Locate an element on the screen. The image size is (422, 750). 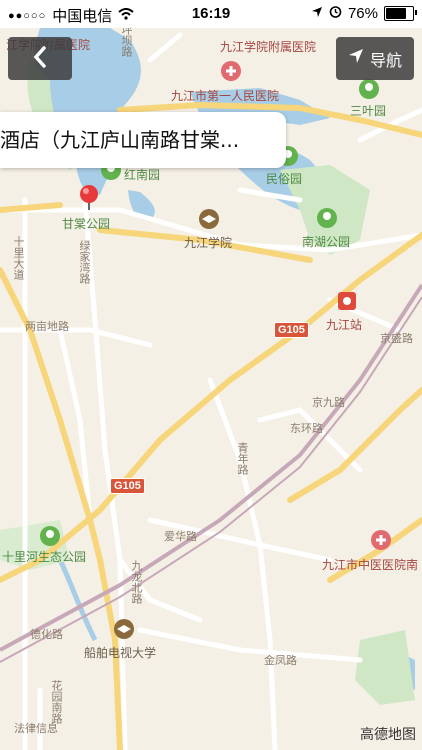
navigate-button: 导航 is located at coordinates (375, 58).